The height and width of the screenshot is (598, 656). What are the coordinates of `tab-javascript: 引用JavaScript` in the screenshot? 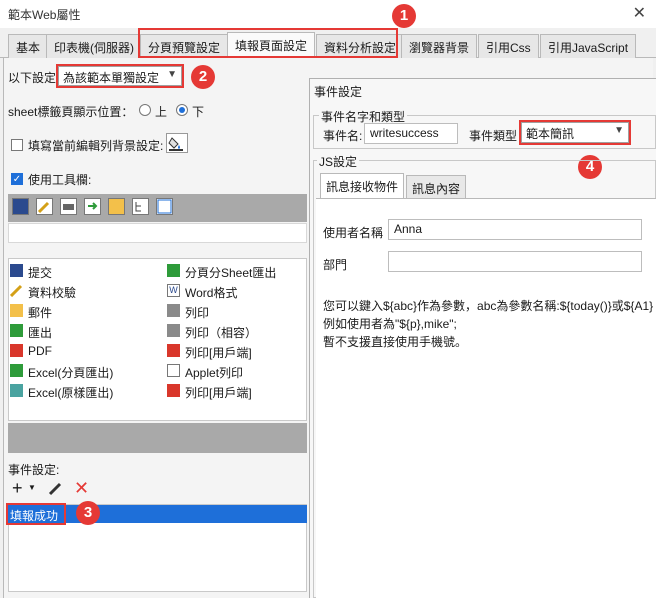 It's located at (588, 46).